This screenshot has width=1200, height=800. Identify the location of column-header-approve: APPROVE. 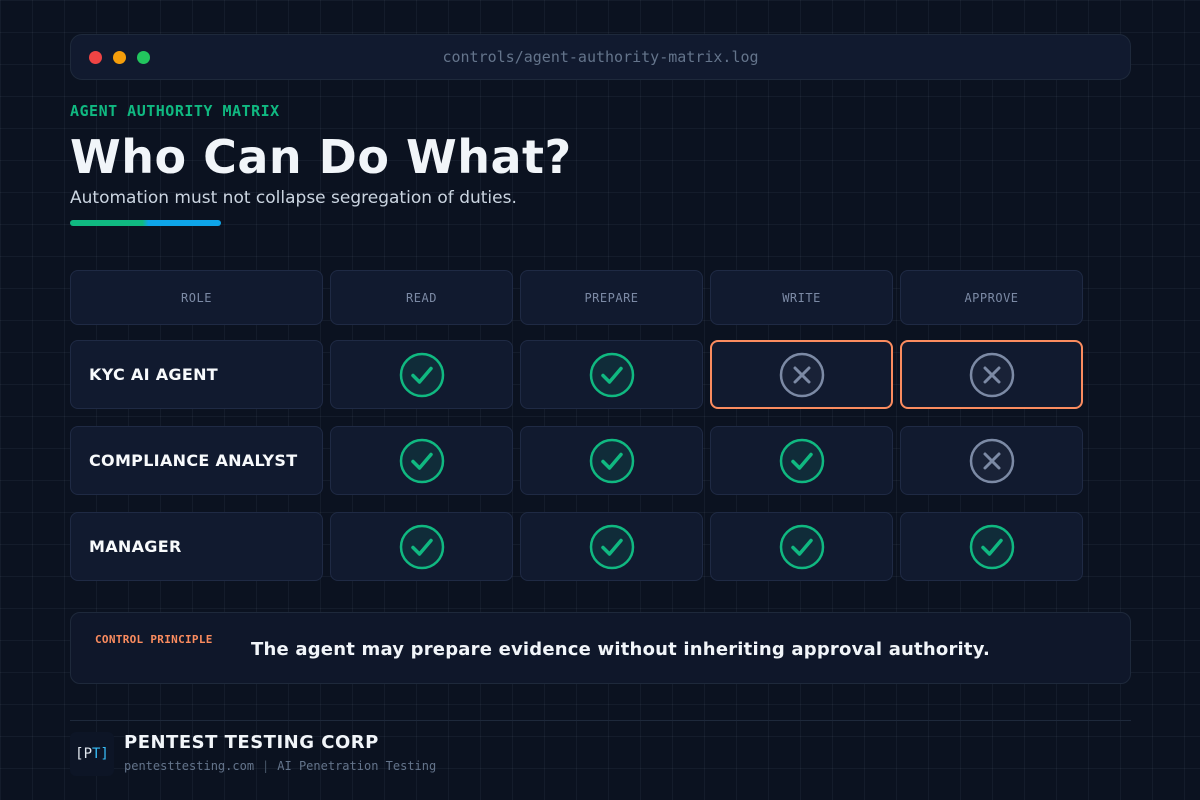
(991, 297).